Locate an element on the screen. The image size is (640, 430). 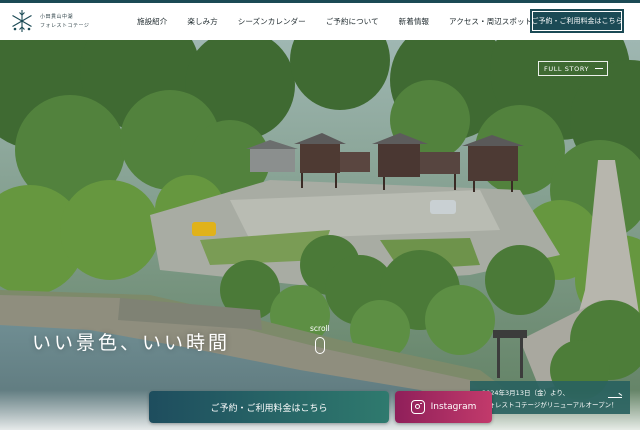
nav-item-how-to-enjoy: 楽しみ方 is located at coordinates (202, 21).